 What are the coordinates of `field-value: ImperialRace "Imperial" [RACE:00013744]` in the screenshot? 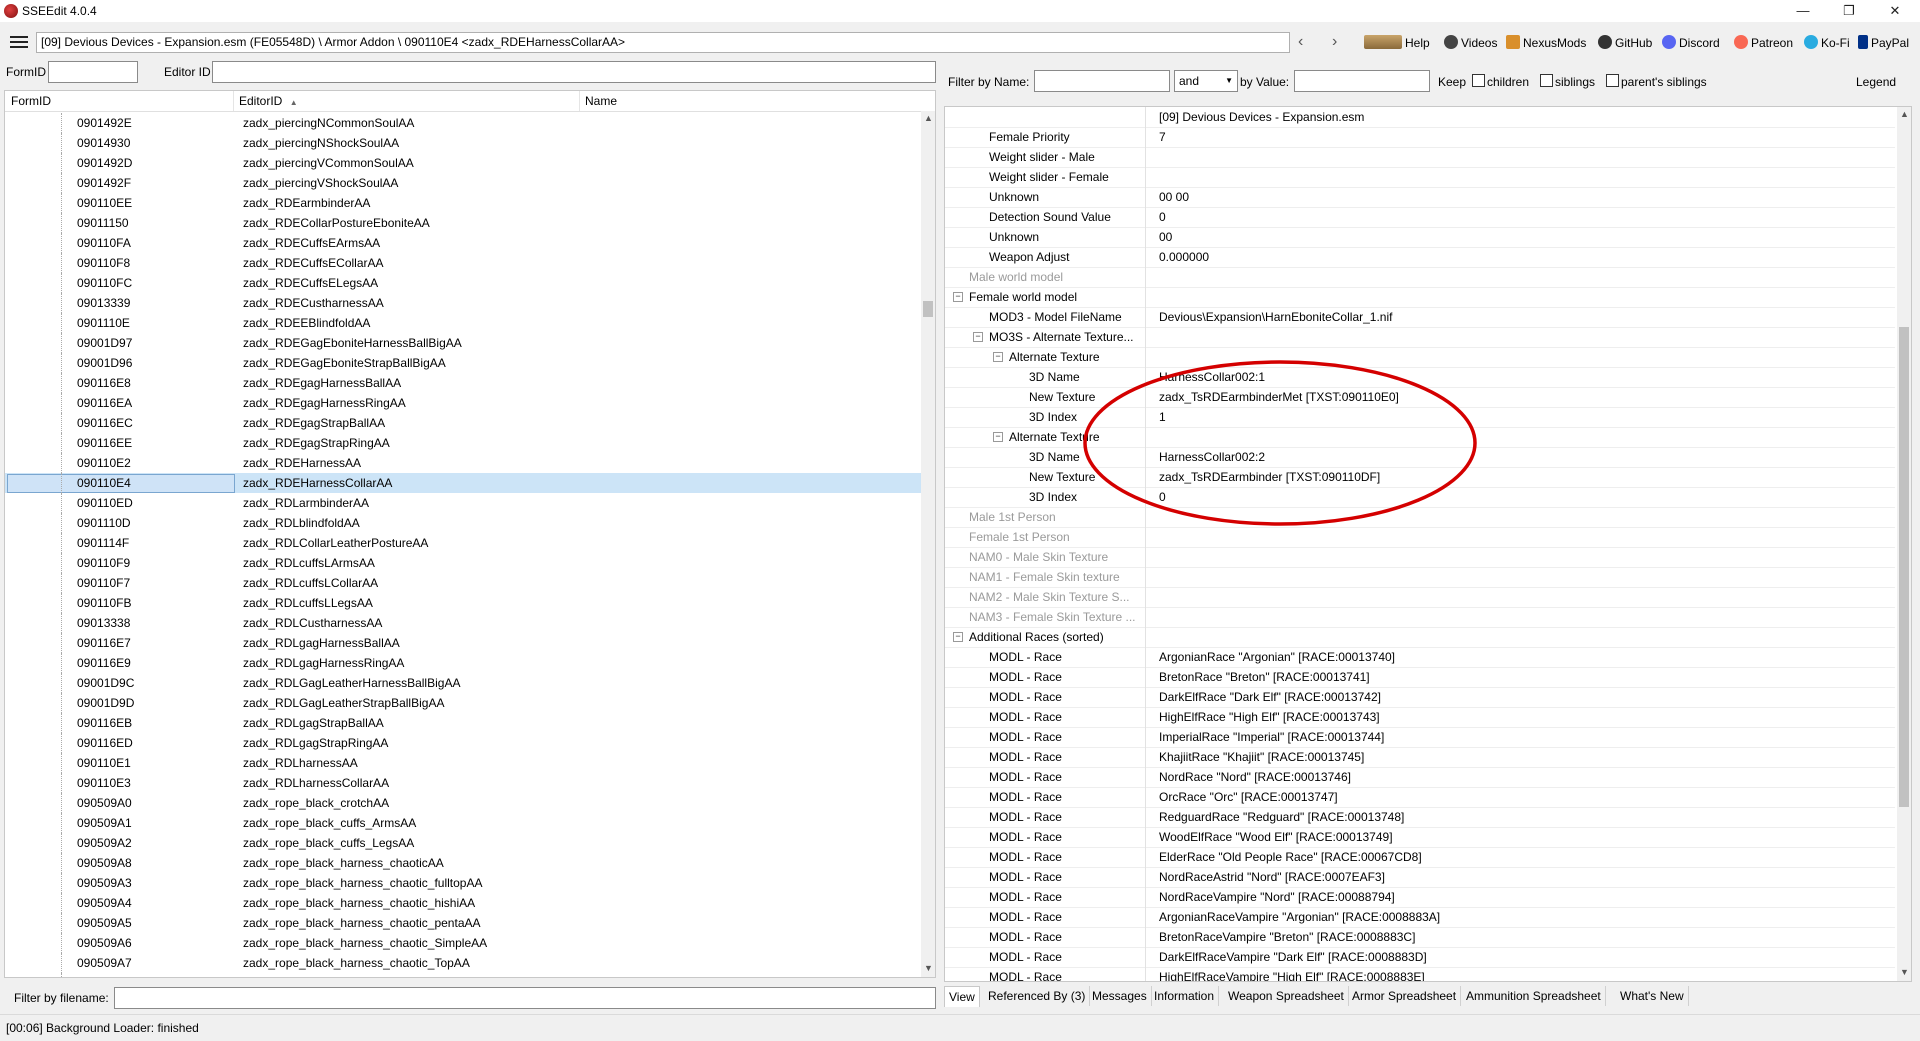 It's located at (1271, 737).